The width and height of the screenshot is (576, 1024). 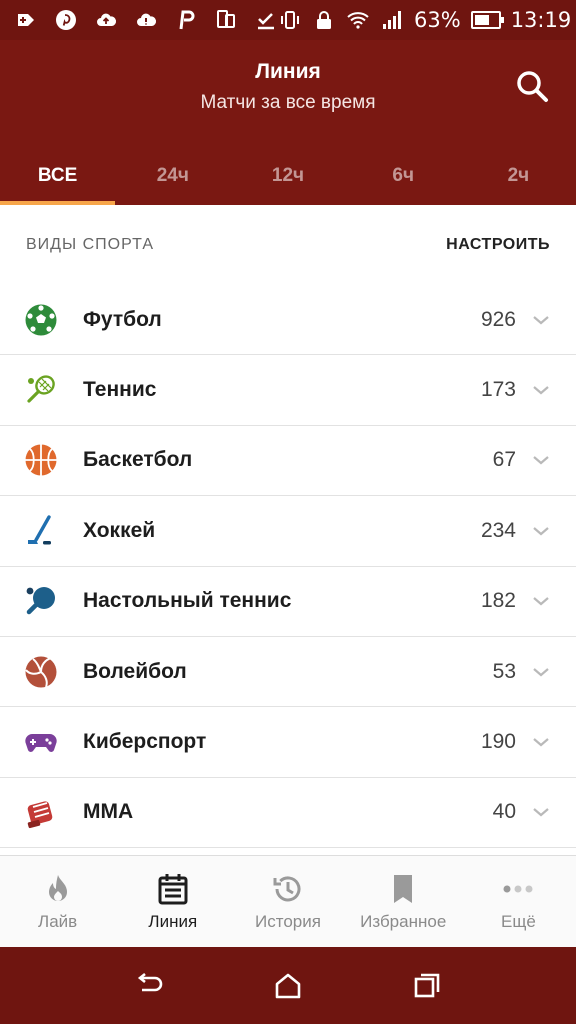 I want to click on bottom-navigation: Лайв Линия История Избранное Ещё, so click(x=288, y=901).